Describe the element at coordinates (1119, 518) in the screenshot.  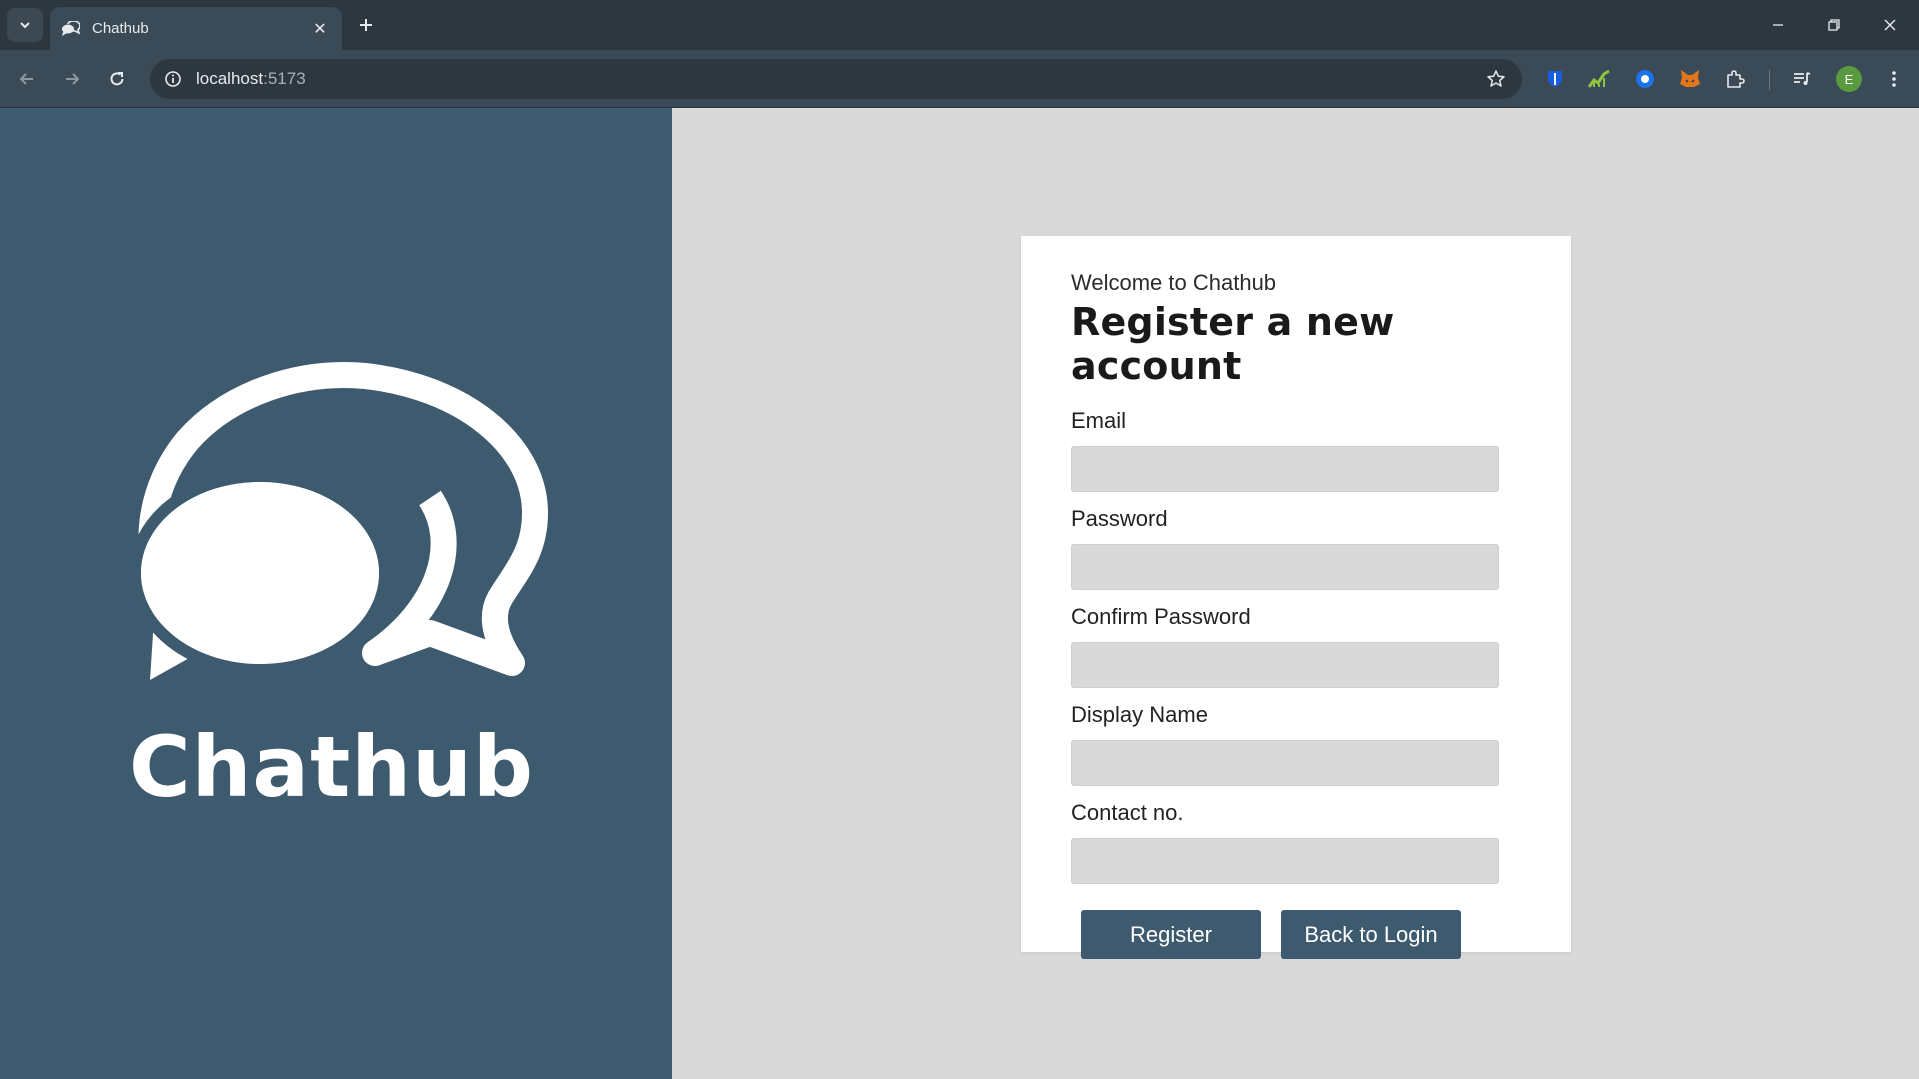
I see `password-label: Password` at that location.